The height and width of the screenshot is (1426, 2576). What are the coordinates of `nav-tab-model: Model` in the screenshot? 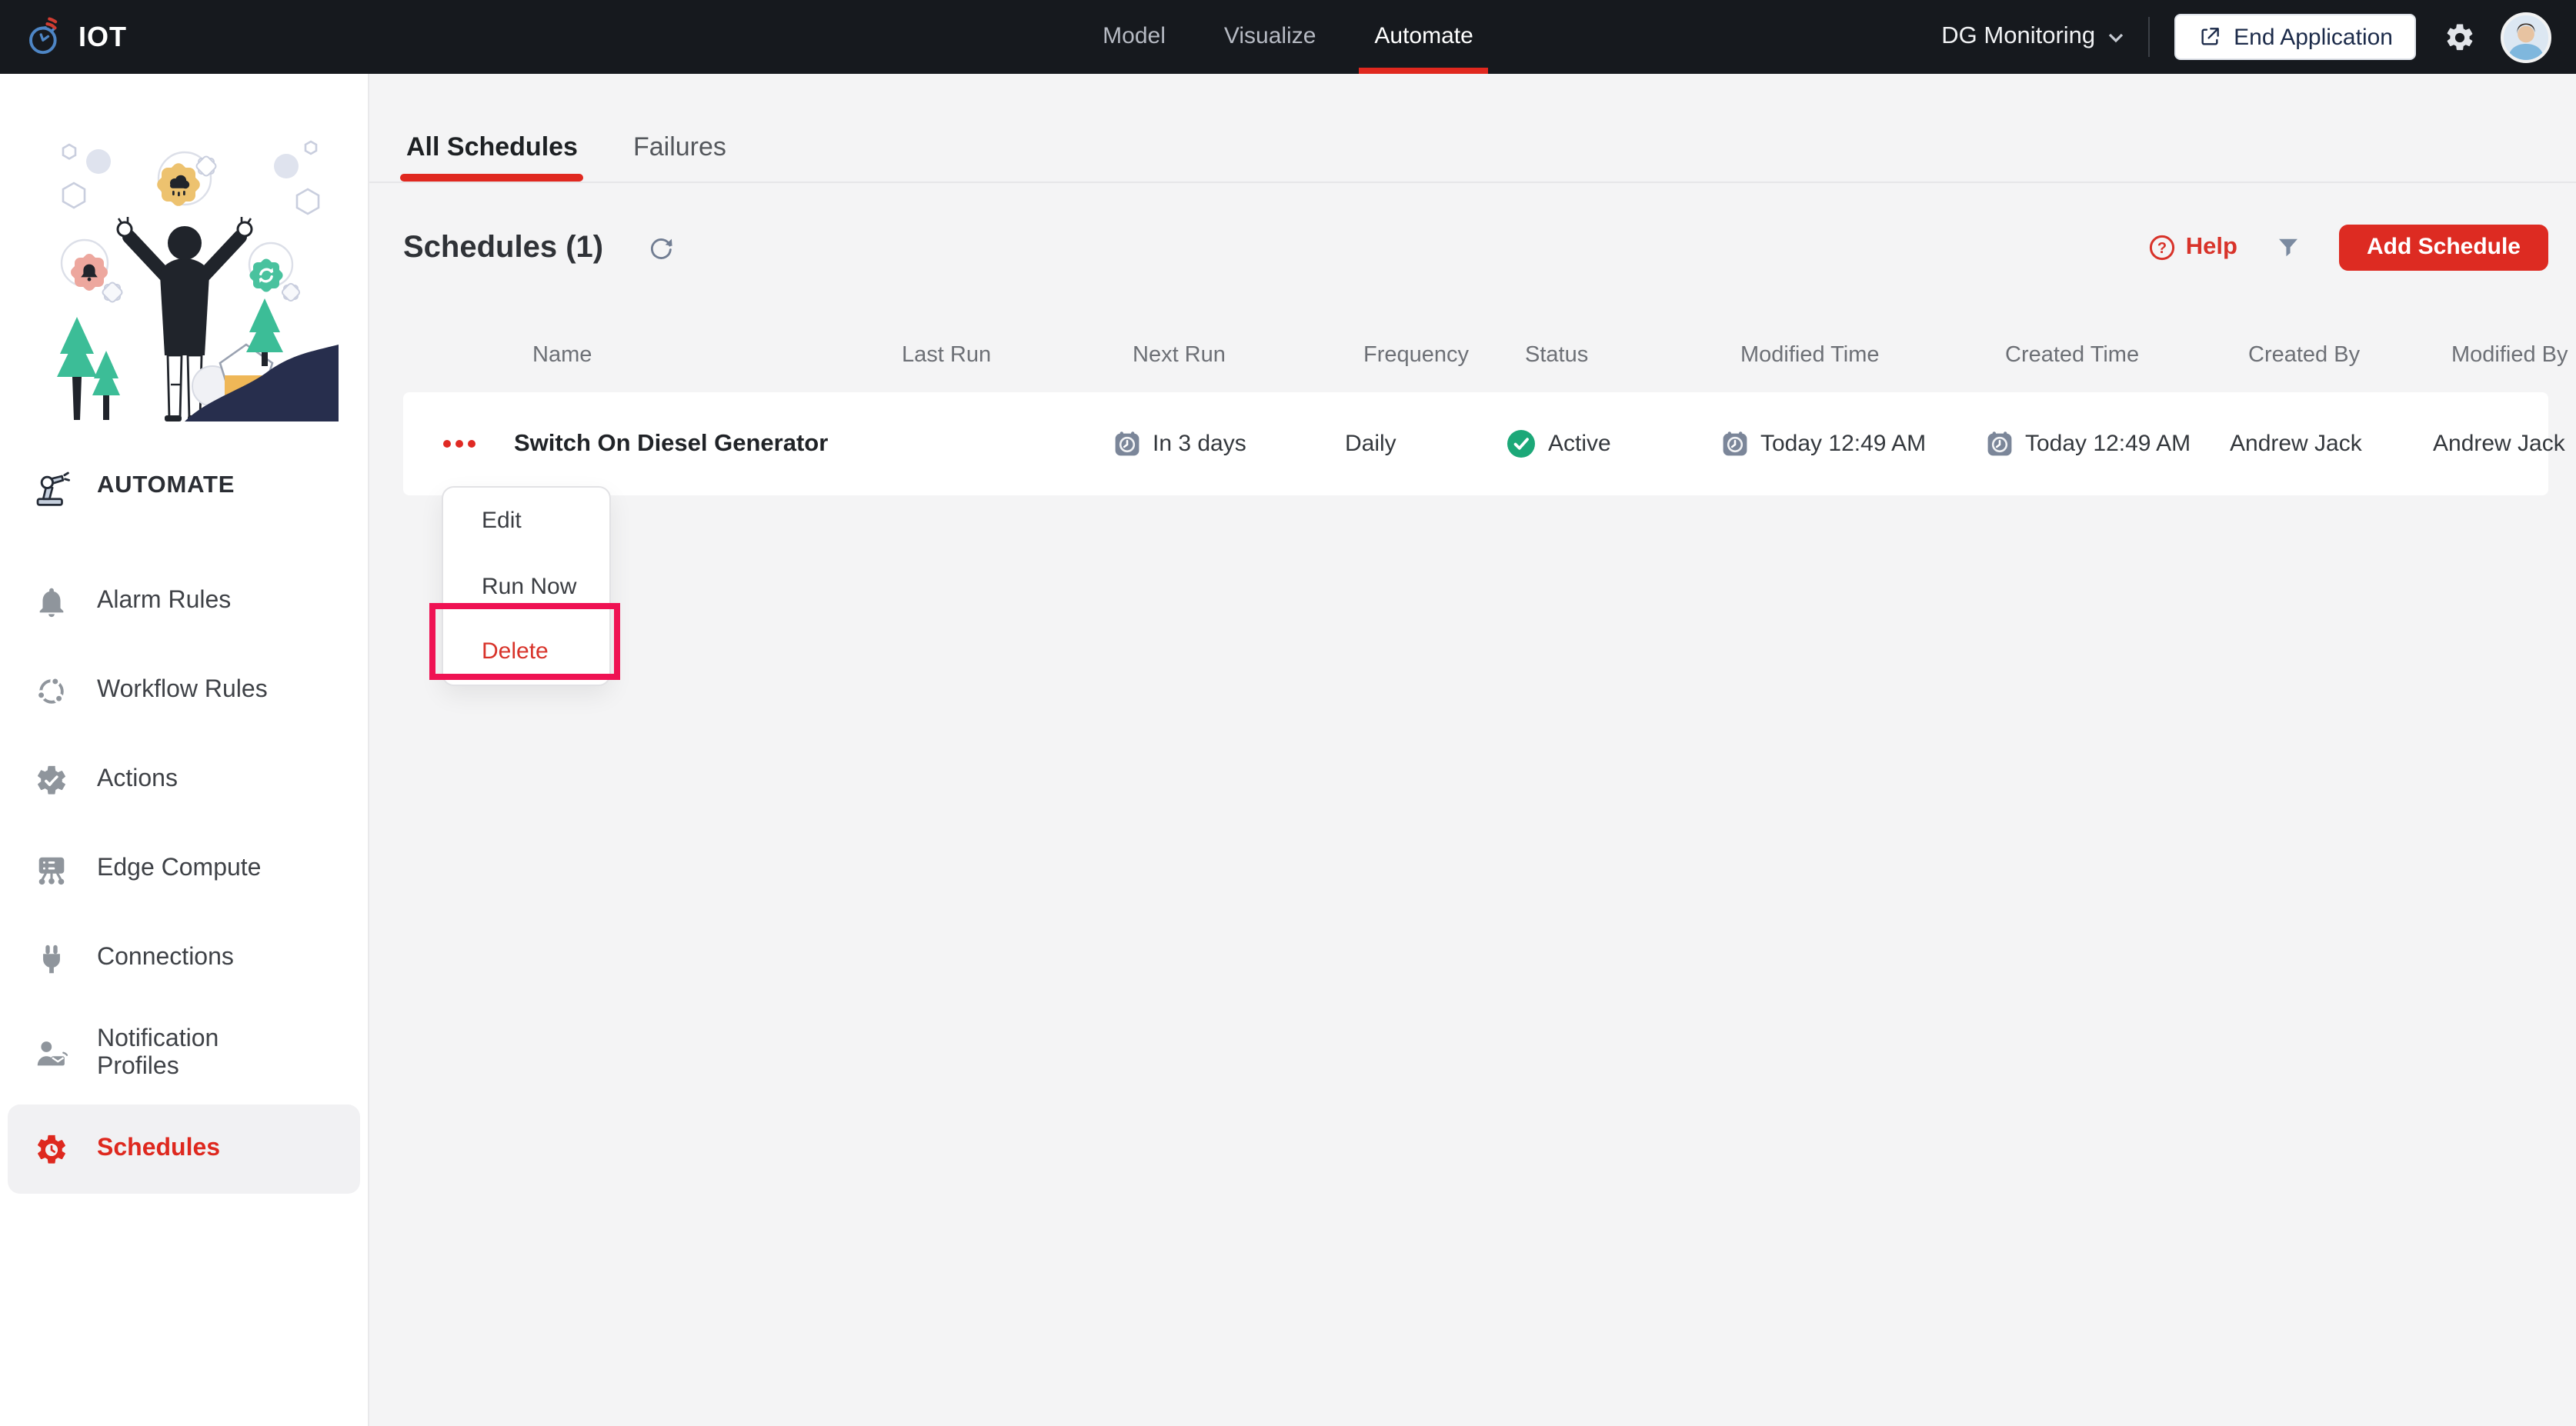 It's located at (1134, 37).